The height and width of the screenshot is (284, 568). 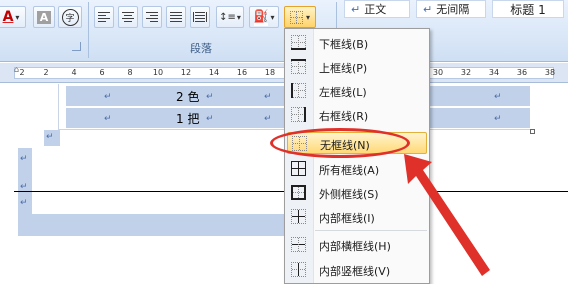 What do you see at coordinates (270, 72) in the screenshot?
I see `ruler-tick: 18` at bounding box center [270, 72].